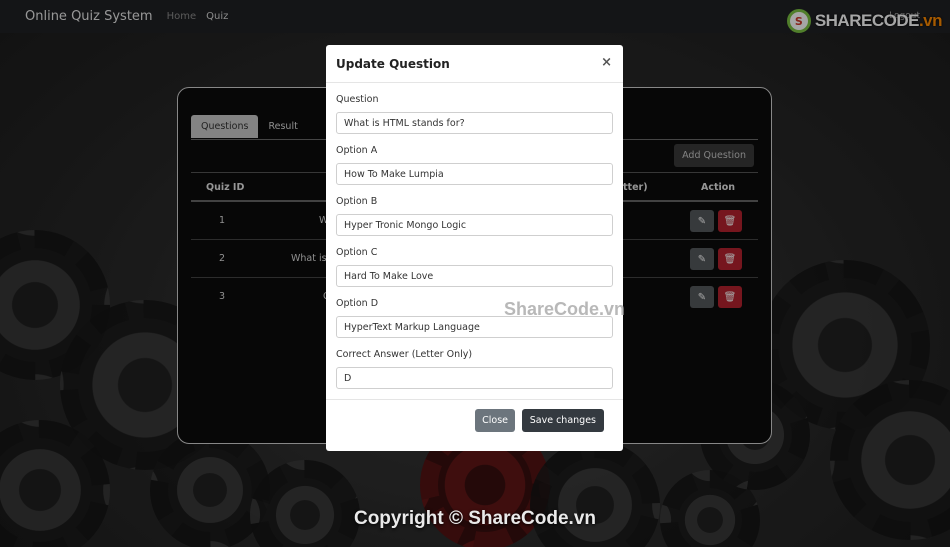  What do you see at coordinates (404, 354) in the screenshot?
I see `label-correct-answer: Correct Answer (Letter Only)` at bounding box center [404, 354].